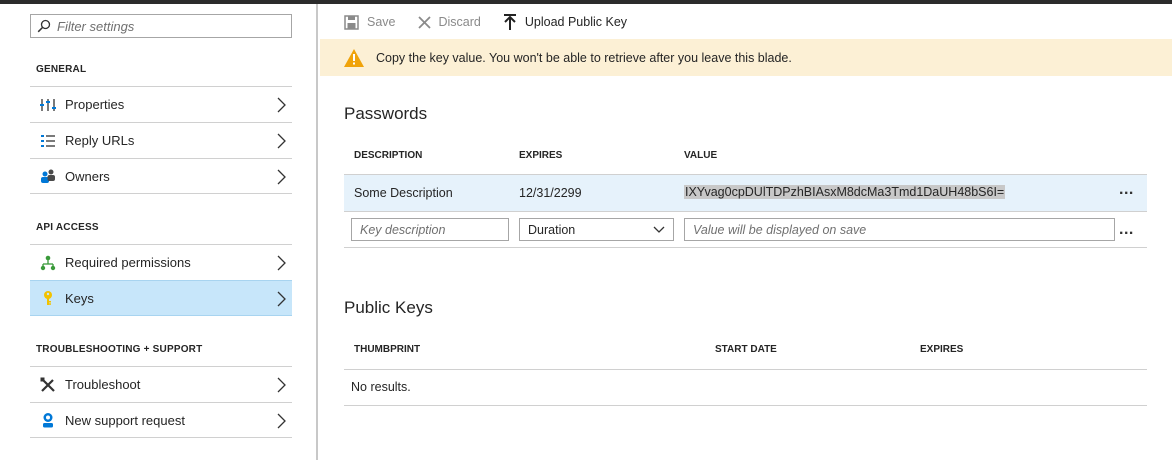 This screenshot has height=460, width=1172. I want to click on permissions-icon, so click(48, 263).